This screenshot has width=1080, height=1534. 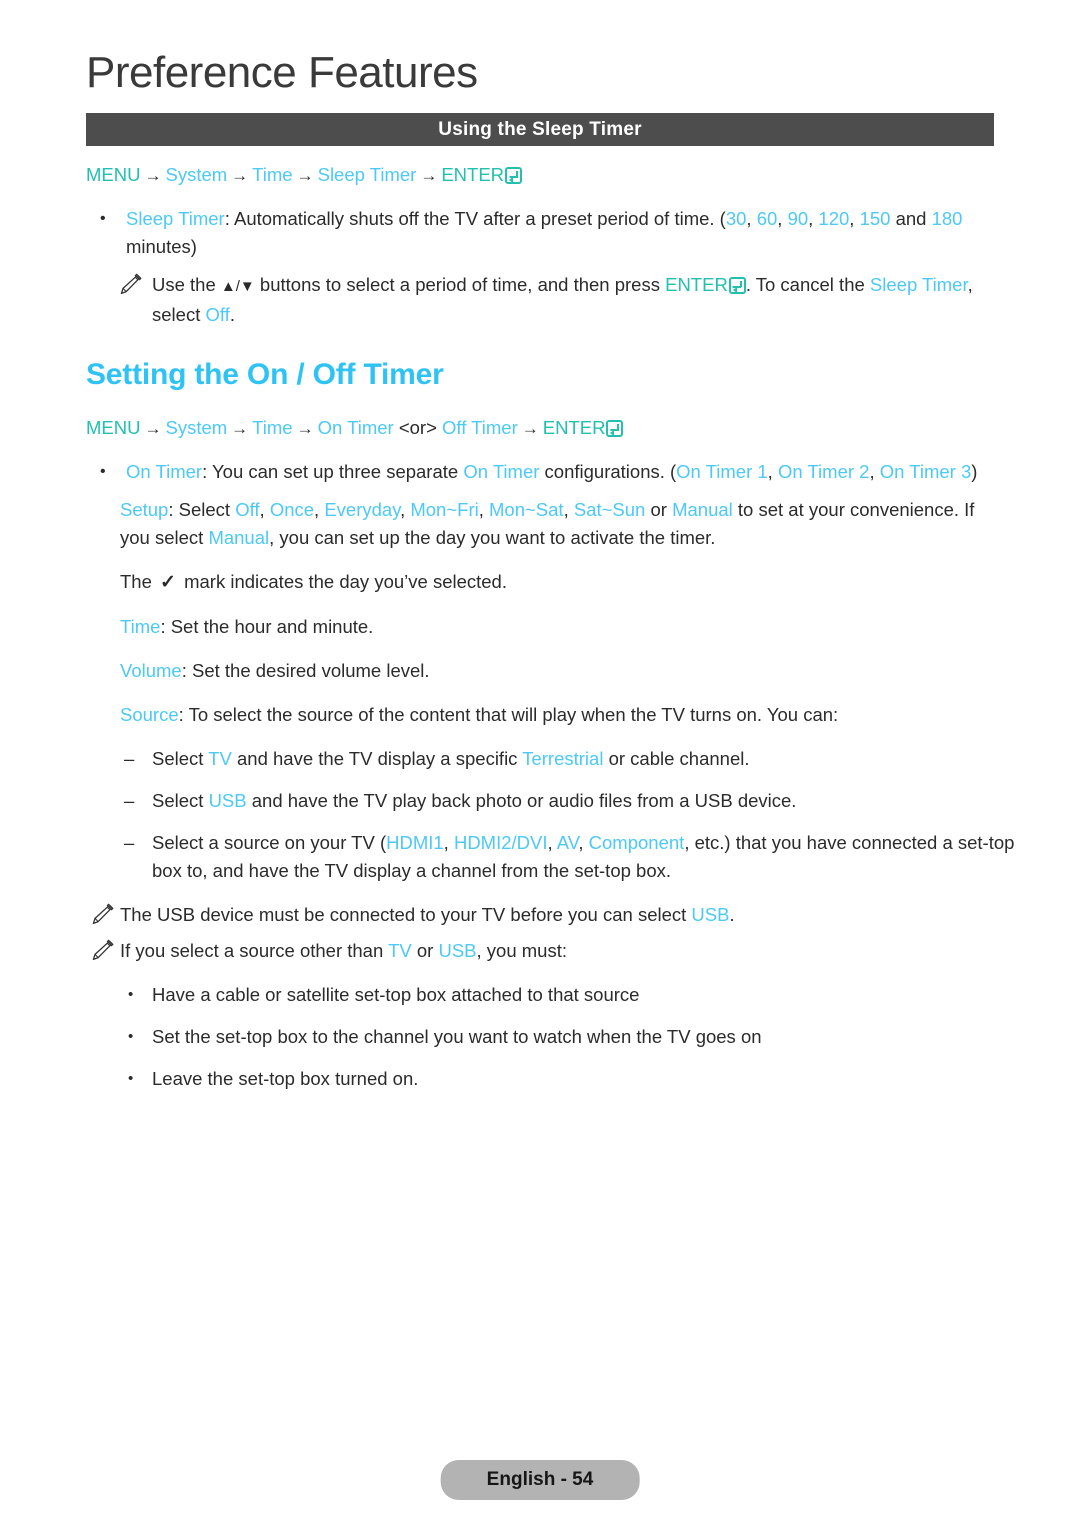 I want to click on value-180: 180, so click(x=947, y=218).